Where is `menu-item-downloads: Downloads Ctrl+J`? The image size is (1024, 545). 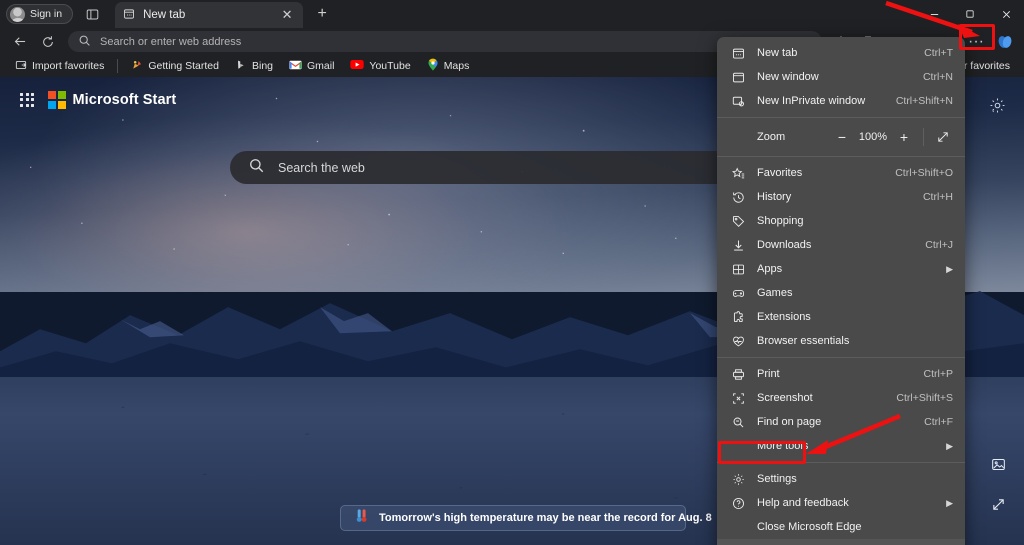
menu-item-downloads: Downloads Ctrl+J is located at coordinates (841, 245).